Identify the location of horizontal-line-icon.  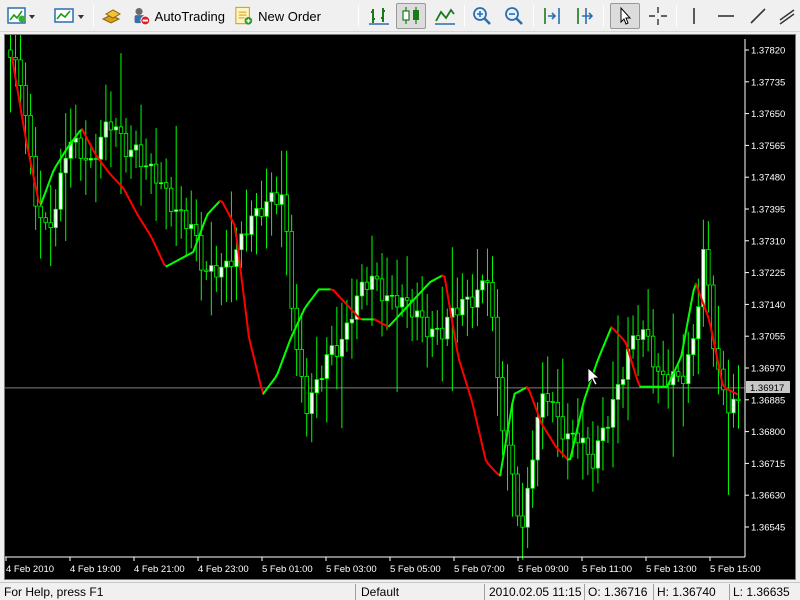
(726, 16).